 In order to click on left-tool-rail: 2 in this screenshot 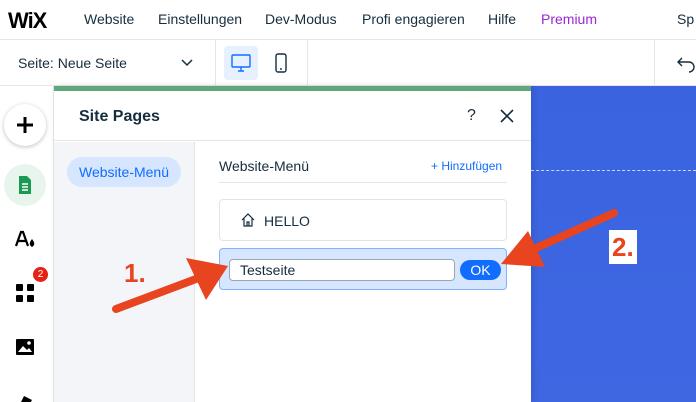, I will do `click(27, 244)`.